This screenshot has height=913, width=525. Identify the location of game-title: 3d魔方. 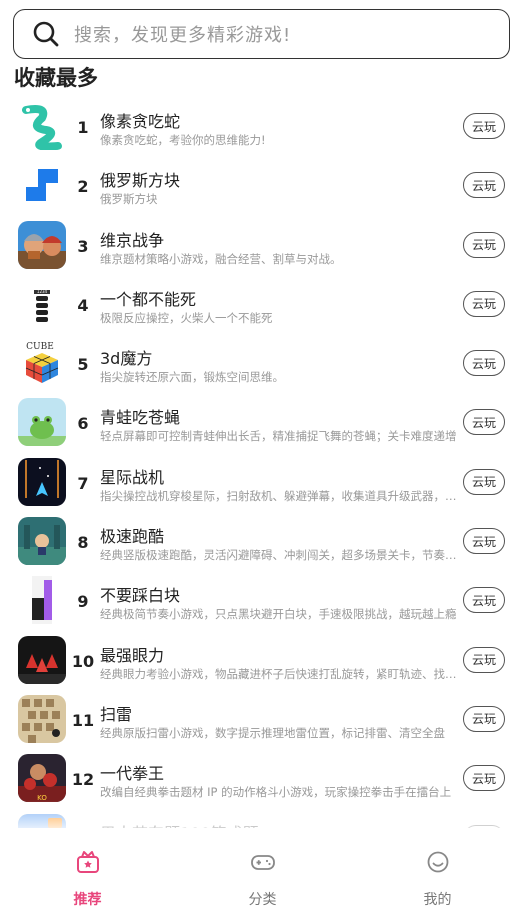
(126, 359).